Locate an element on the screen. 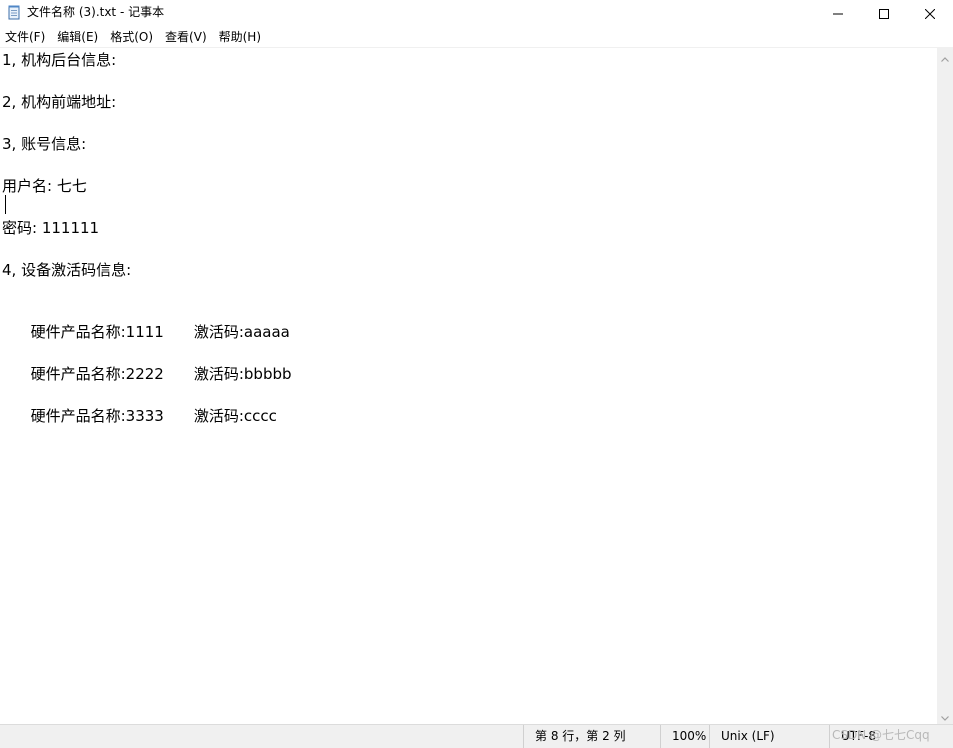 The width and height of the screenshot is (953, 748). menu-edit: 编辑(E) is located at coordinates (78, 37).